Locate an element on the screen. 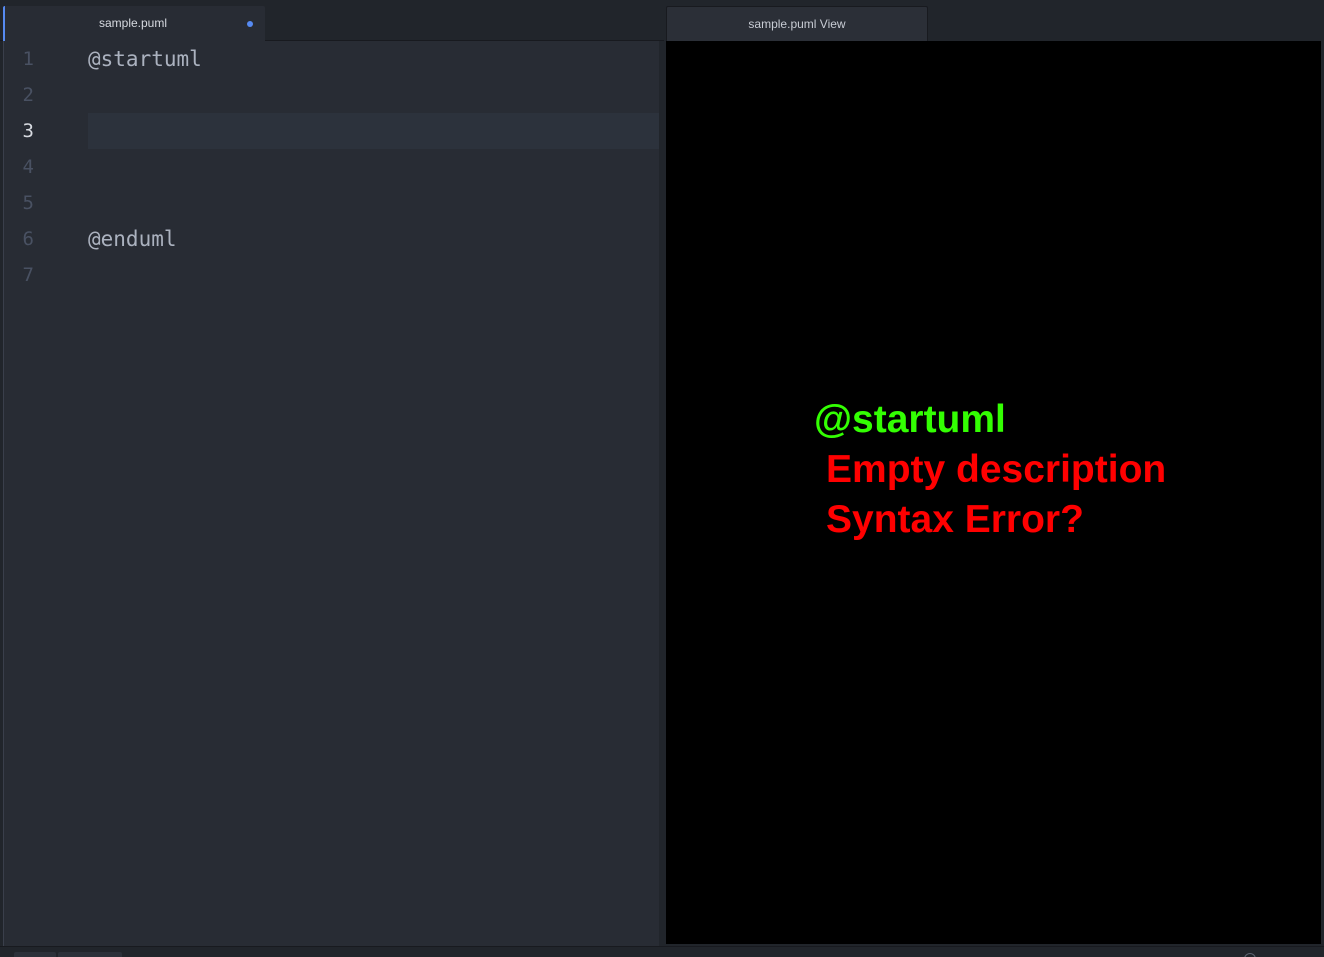  preview-tab-bar: sample.puml View is located at coordinates (994, 20).